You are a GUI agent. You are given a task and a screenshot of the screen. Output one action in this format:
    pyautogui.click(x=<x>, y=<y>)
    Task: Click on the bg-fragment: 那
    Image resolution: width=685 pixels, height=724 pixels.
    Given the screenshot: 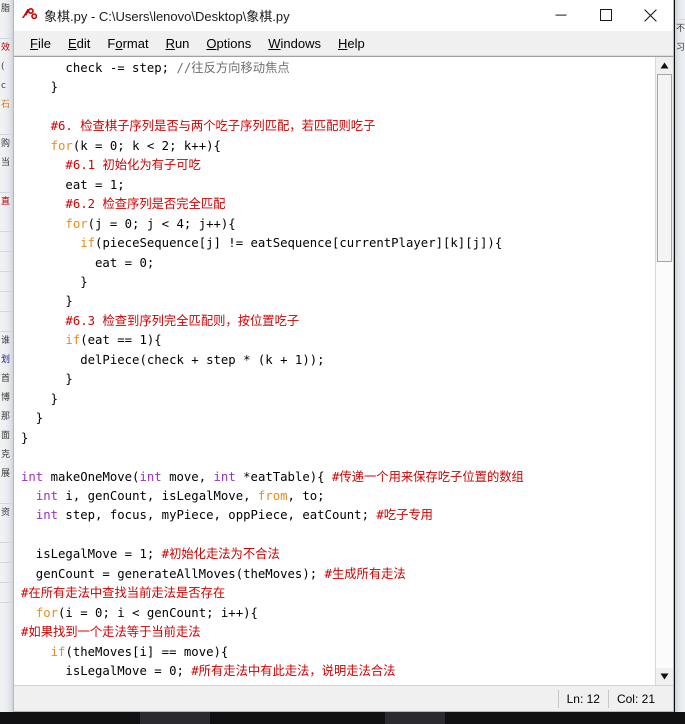 What is the action you would take?
    pyautogui.click(x=6, y=417)
    